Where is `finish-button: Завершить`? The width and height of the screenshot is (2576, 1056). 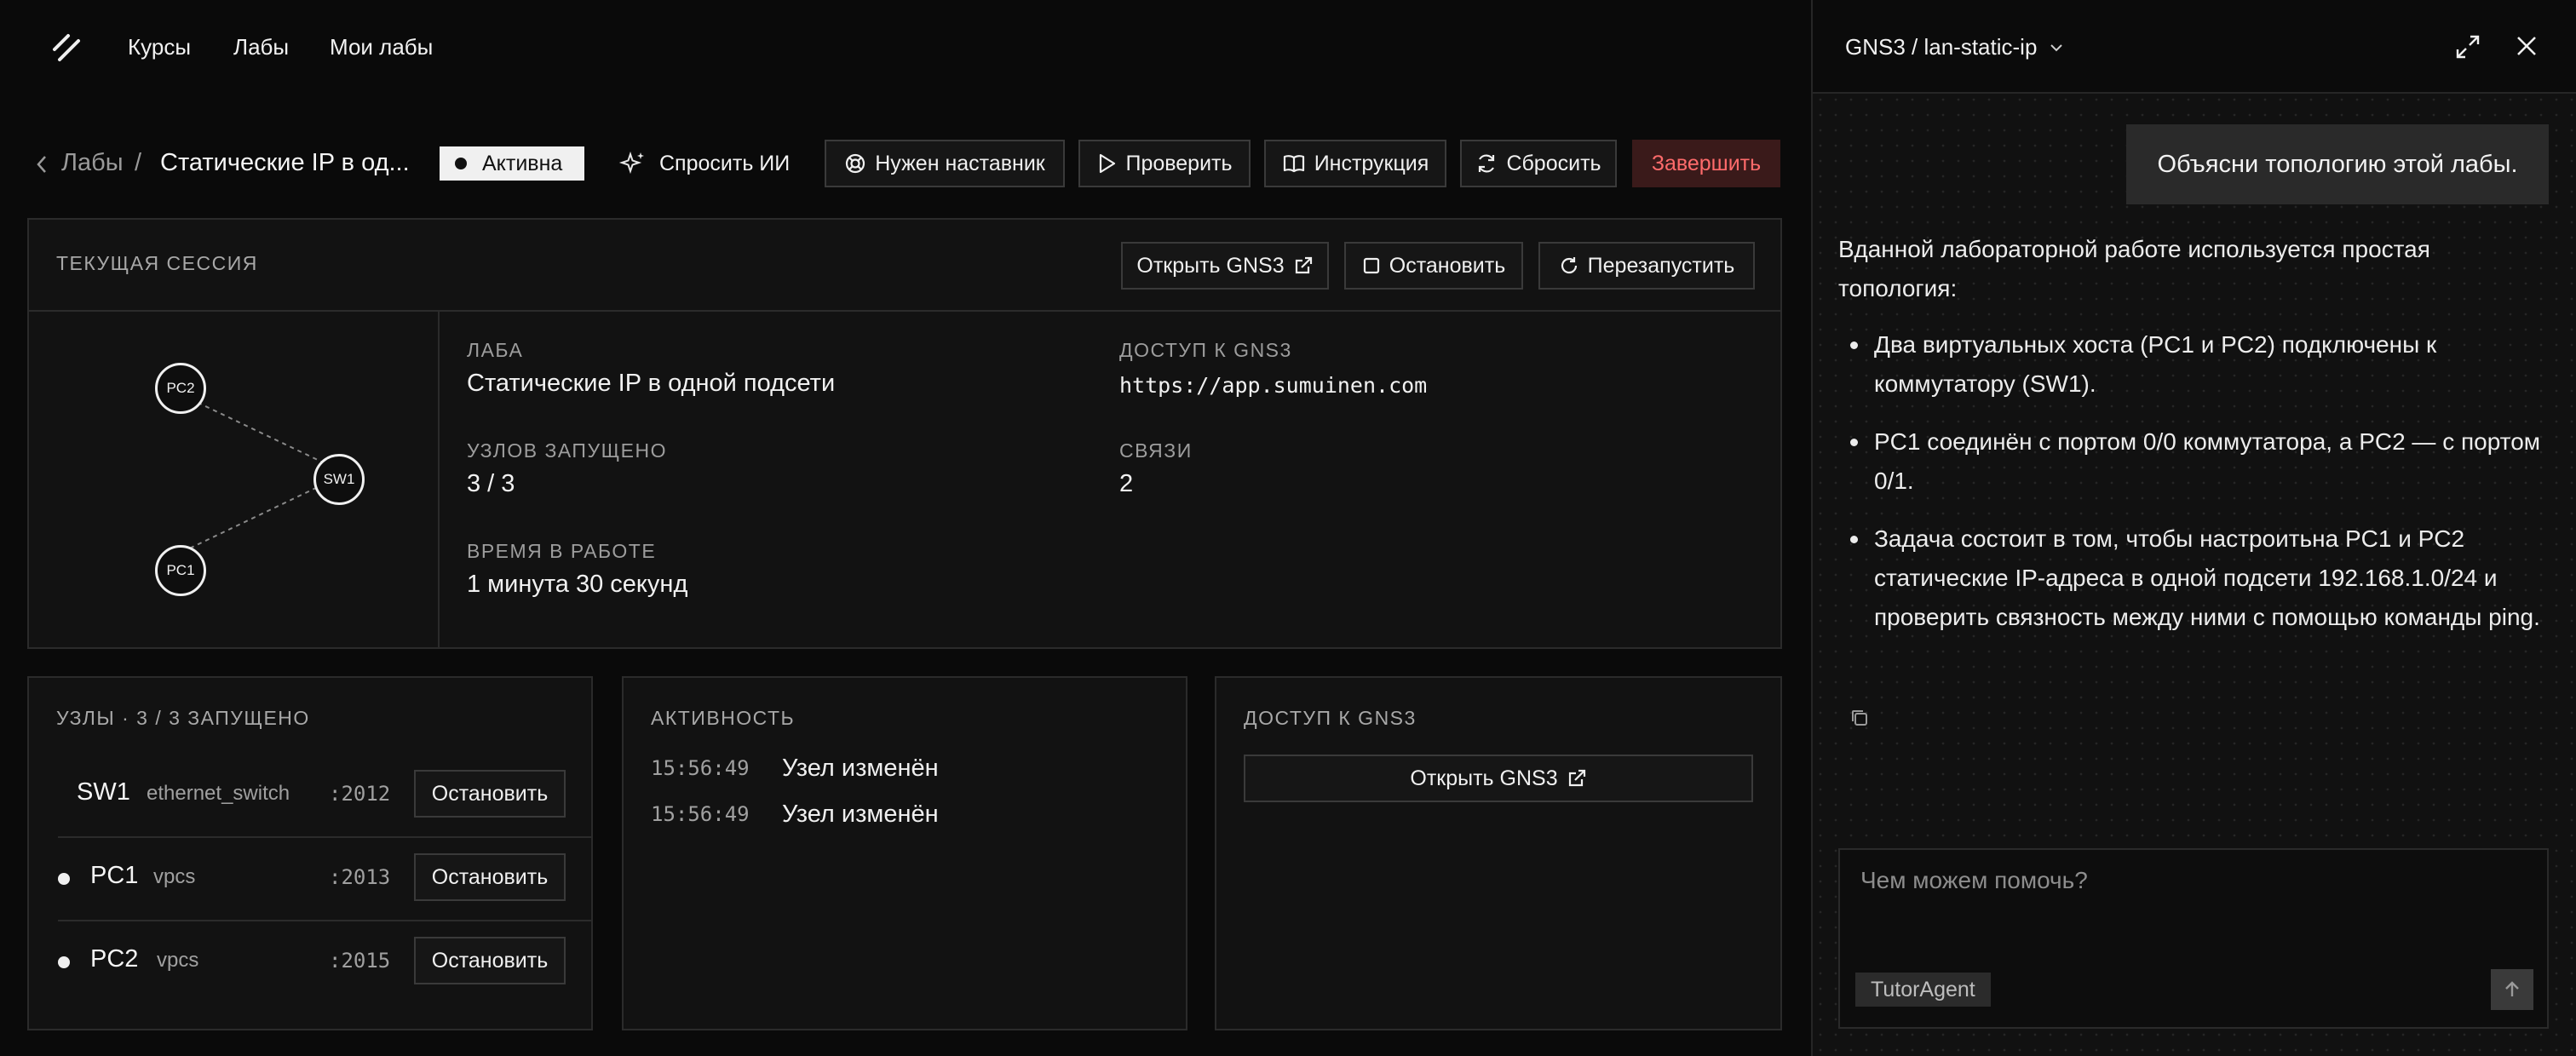
finish-button: Завершить is located at coordinates (1706, 163).